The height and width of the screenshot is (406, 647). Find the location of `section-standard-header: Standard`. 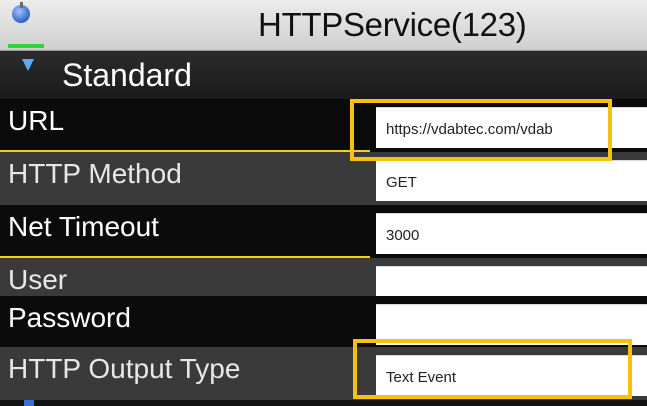

section-standard-header: Standard is located at coordinates (323, 75).